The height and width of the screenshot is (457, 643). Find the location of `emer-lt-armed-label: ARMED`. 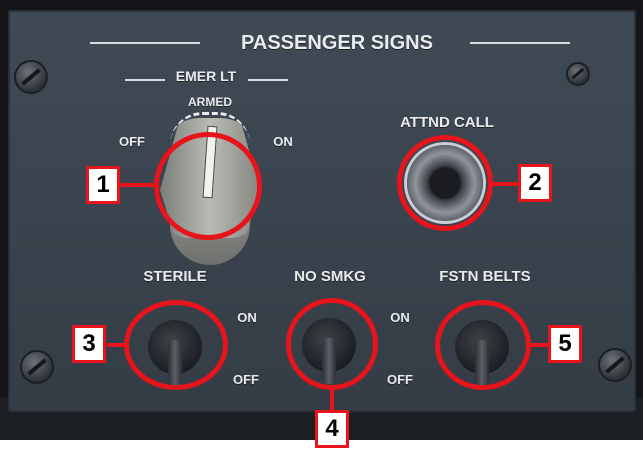

emer-lt-armed-label: ARMED is located at coordinates (210, 102).